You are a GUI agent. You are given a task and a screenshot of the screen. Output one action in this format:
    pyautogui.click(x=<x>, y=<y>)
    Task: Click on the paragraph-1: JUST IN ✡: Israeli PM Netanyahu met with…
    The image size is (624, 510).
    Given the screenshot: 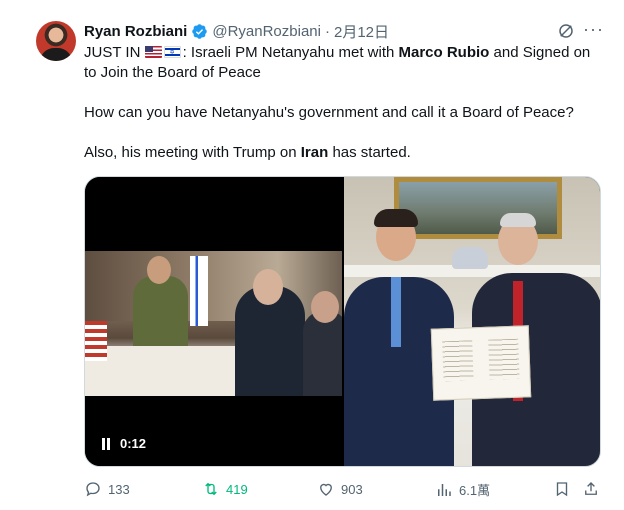 What is the action you would take?
    pyautogui.click(x=344, y=63)
    